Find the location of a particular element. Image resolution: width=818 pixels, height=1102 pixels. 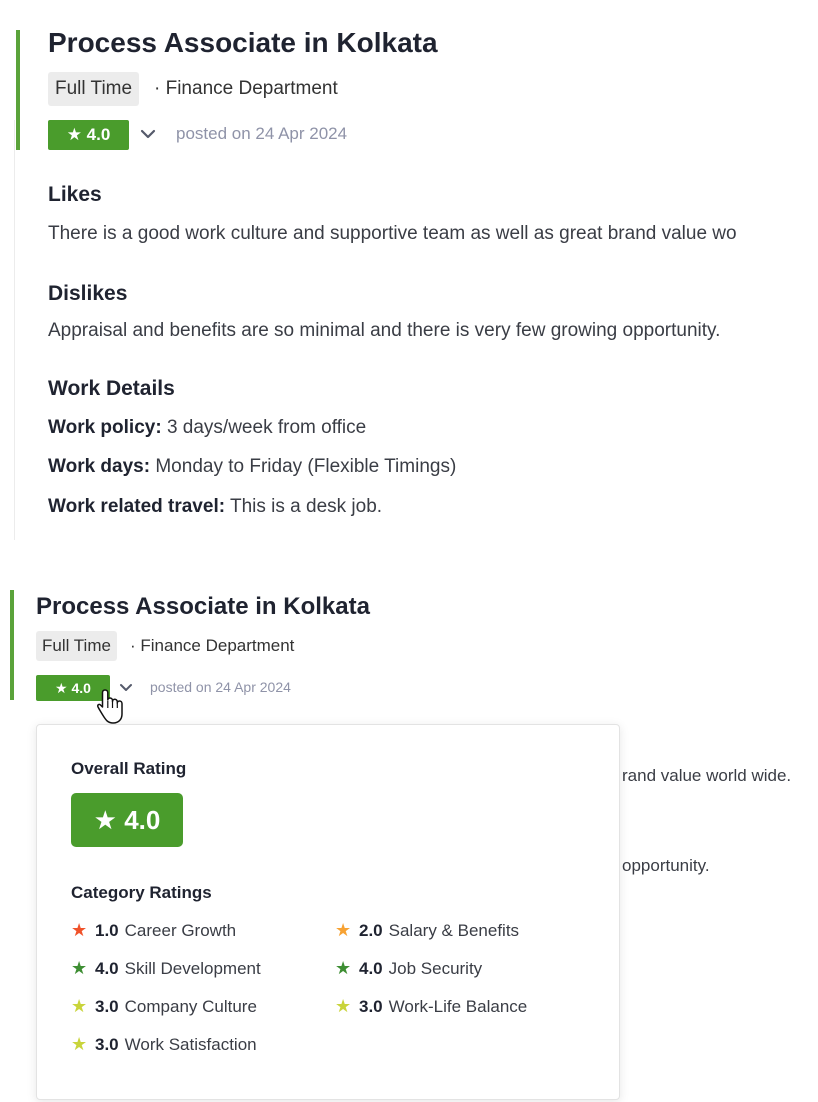

travel-row: Work related travel: This is a desk job. is located at coordinates (215, 507).